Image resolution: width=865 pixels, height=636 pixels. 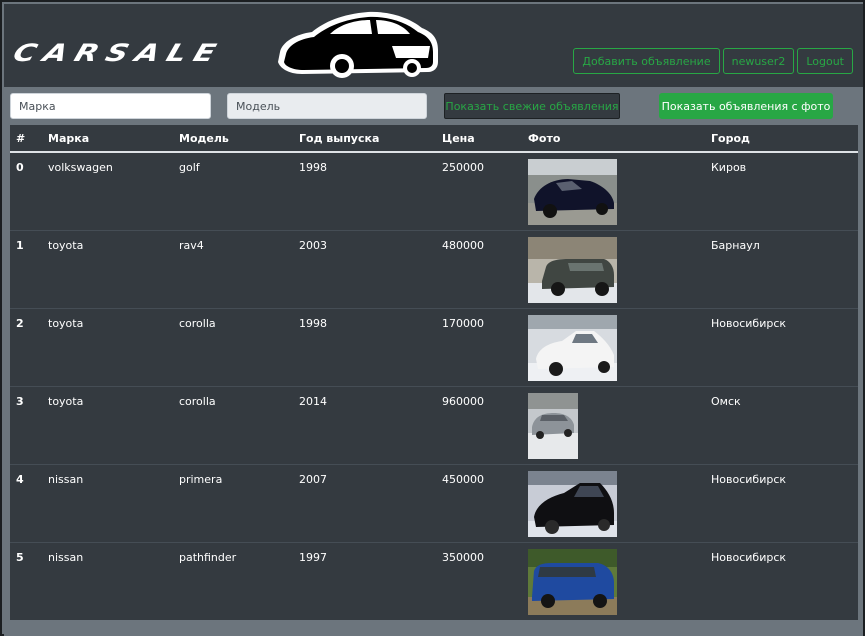 What do you see at coordinates (118, 53) in the screenshot?
I see `logo-text: CARSALE` at bounding box center [118, 53].